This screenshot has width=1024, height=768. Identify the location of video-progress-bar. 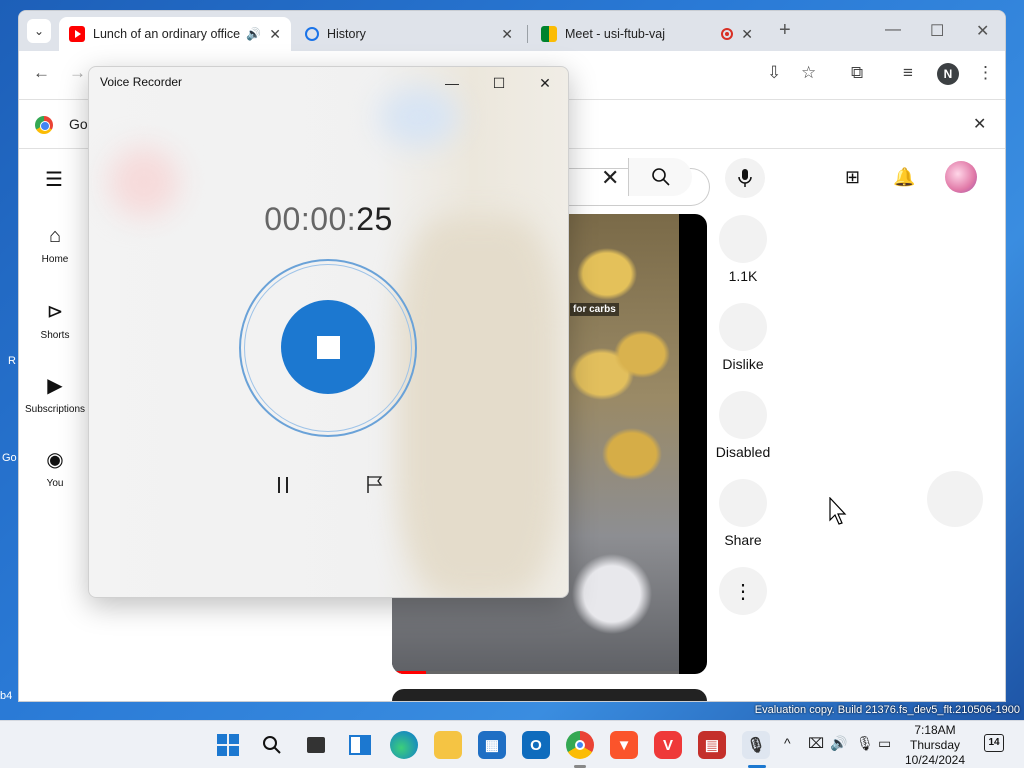
(535, 672).